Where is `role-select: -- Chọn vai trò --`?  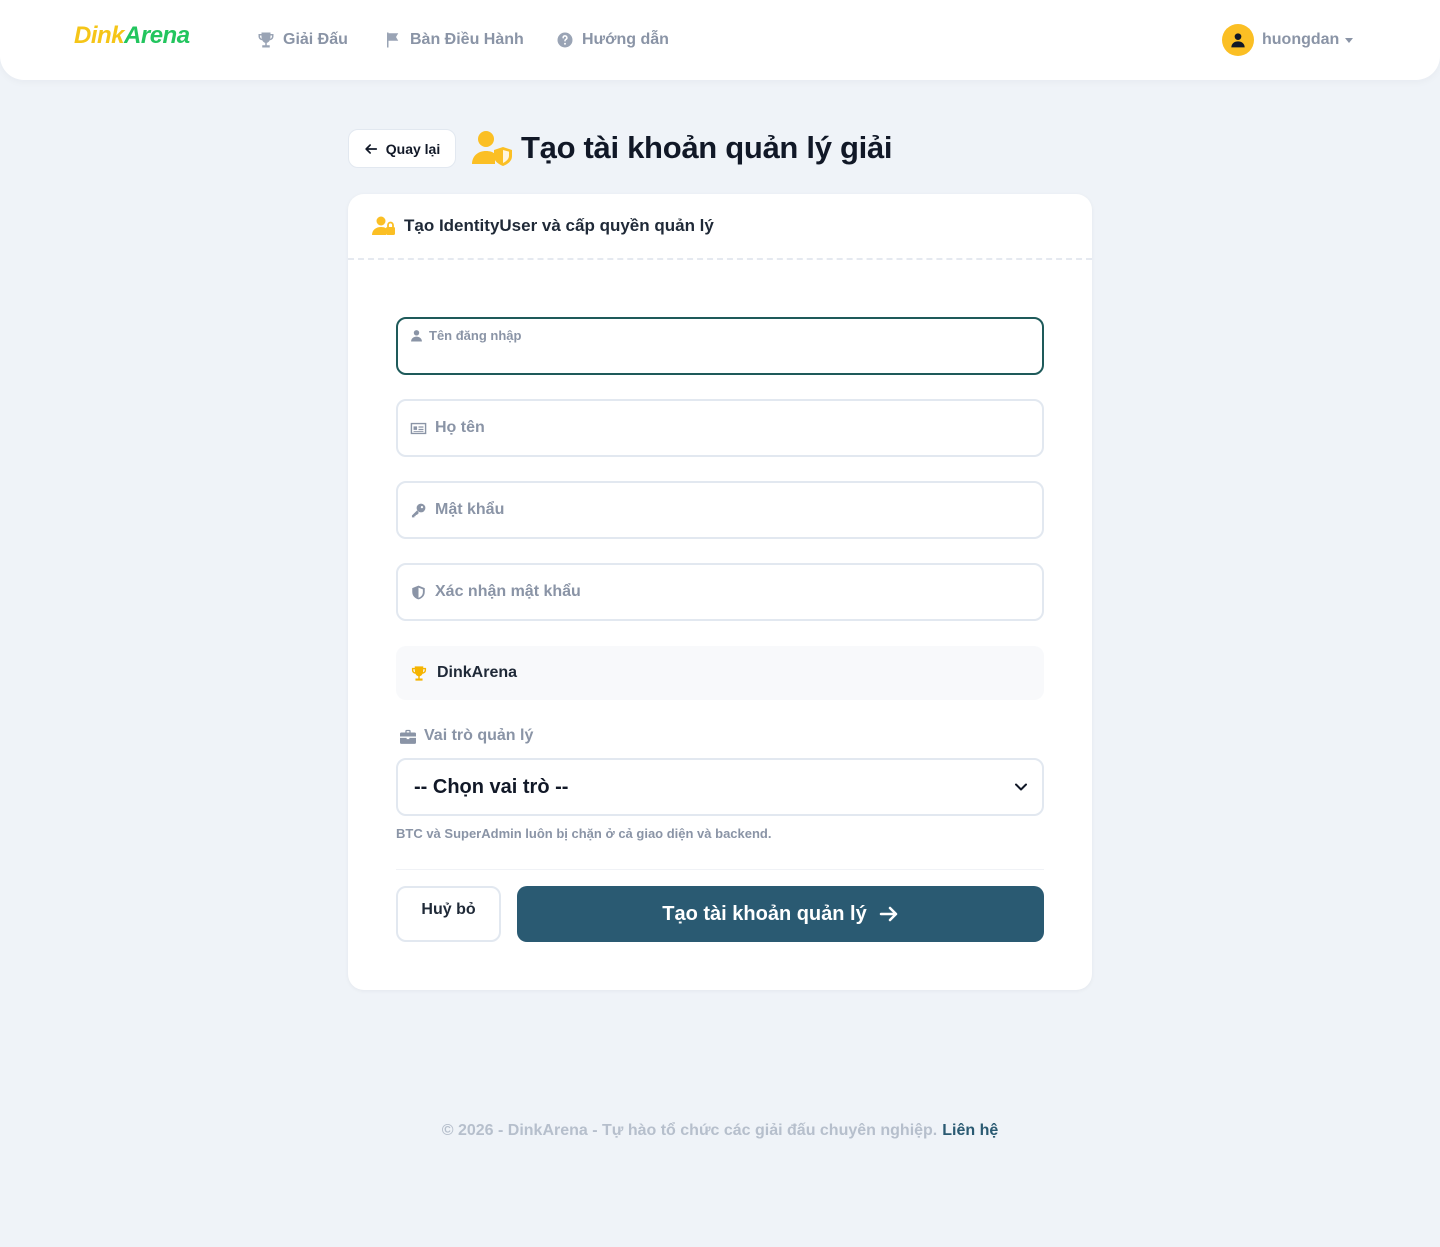
role-select: -- Chọn vai trò -- is located at coordinates (720, 787).